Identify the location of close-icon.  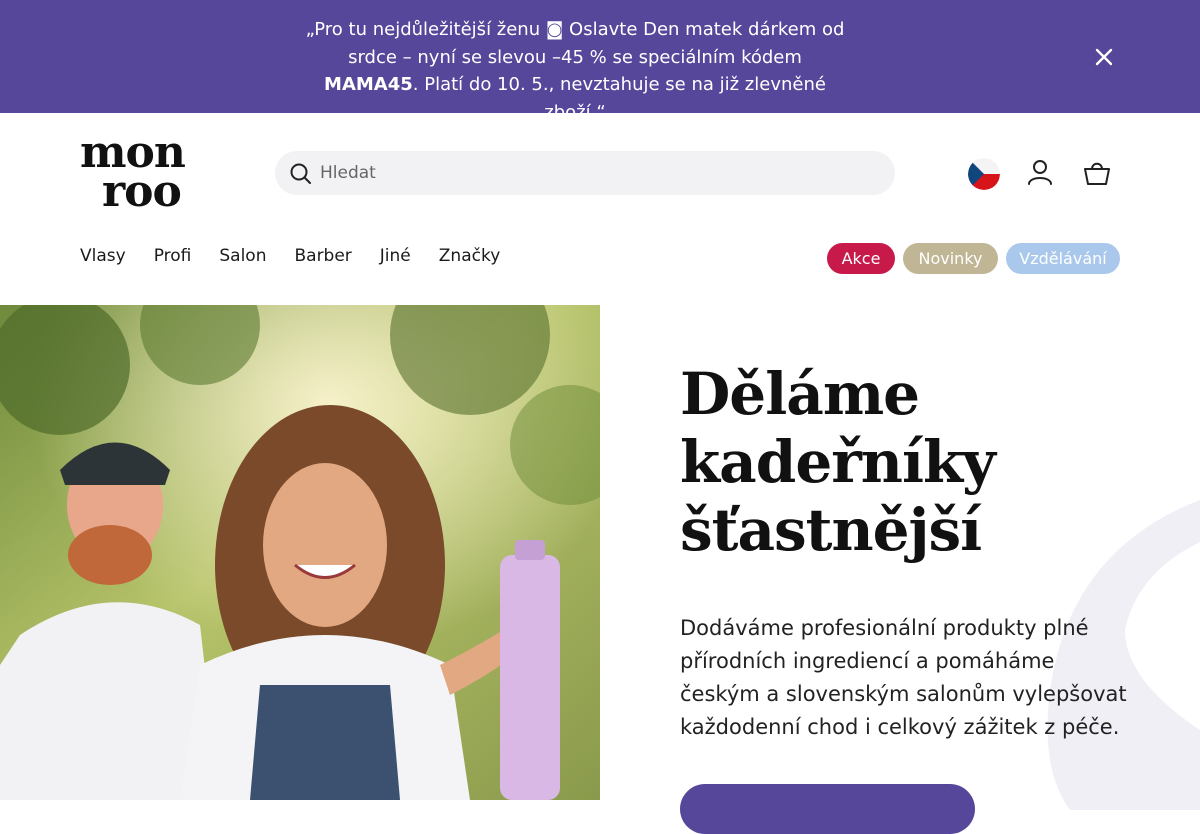
(1104, 57).